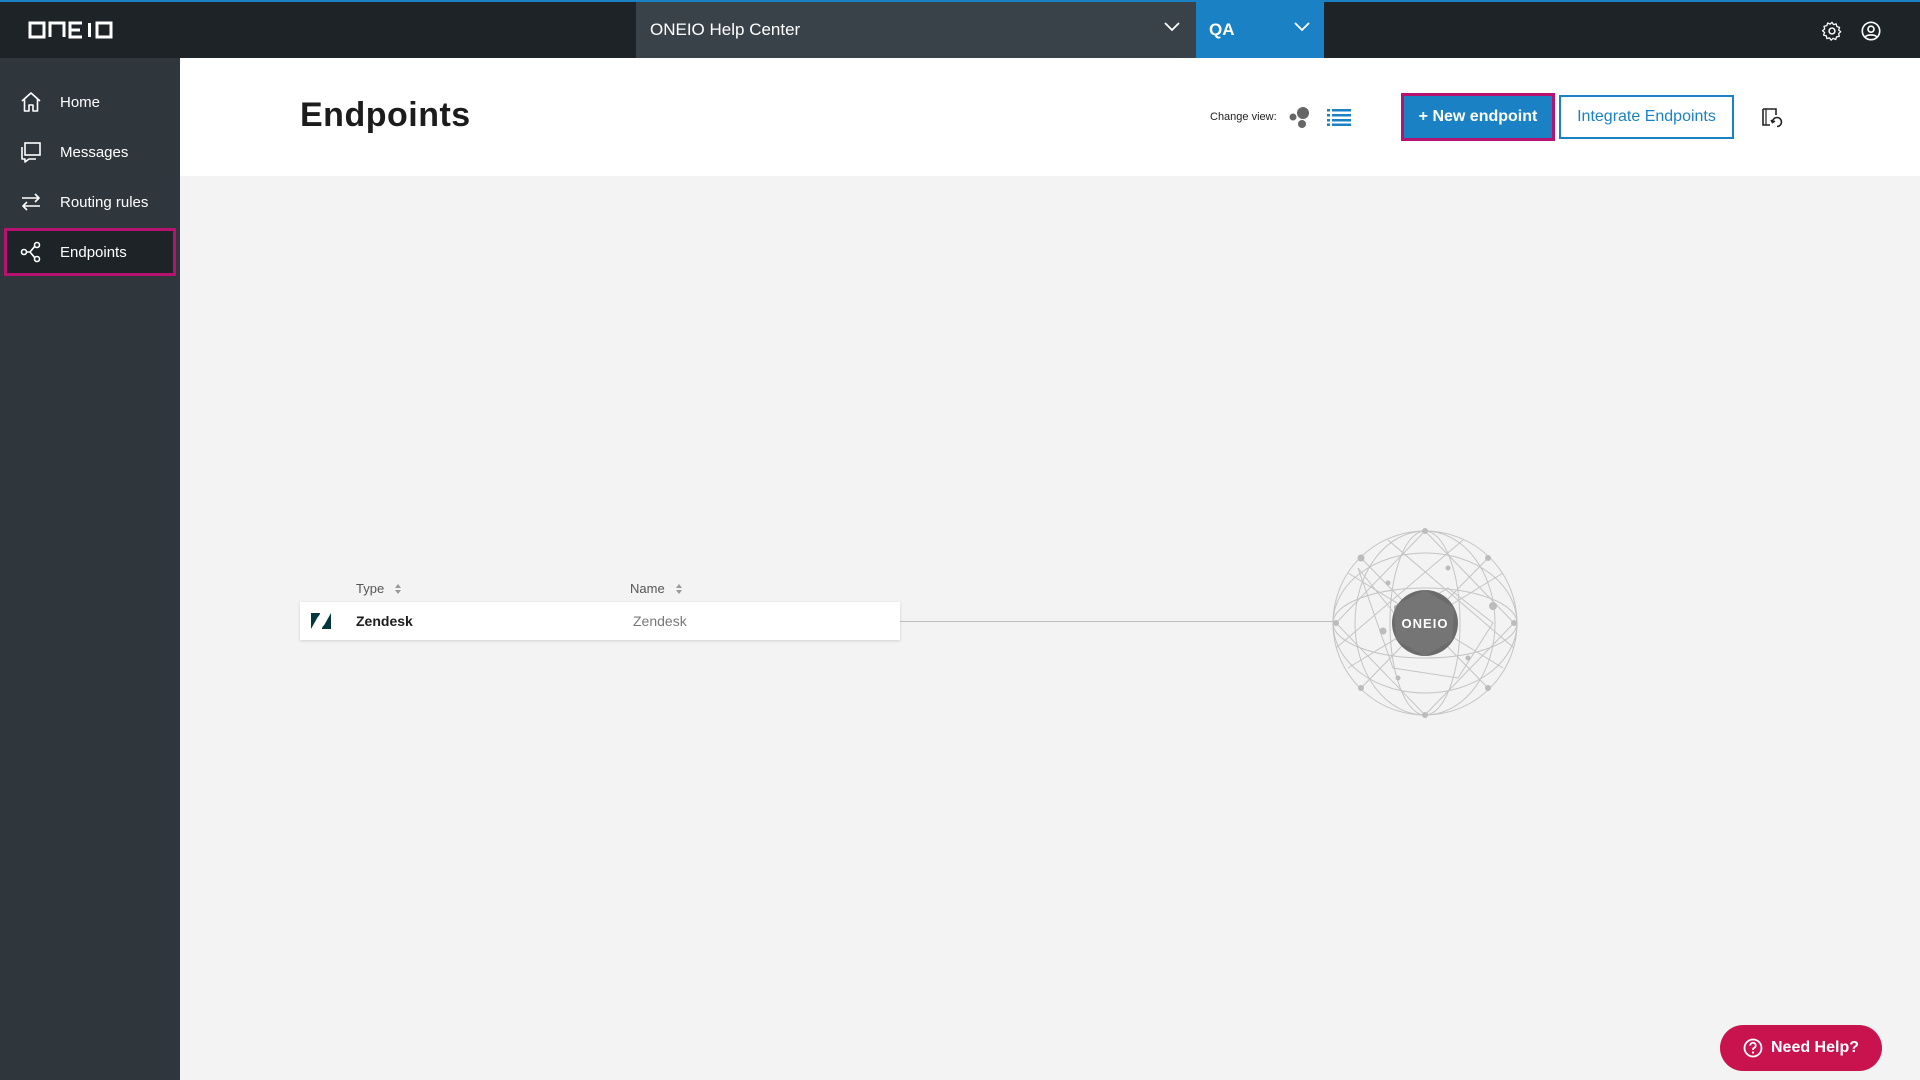  I want to click on environment-selector-label: QA, so click(1222, 29).